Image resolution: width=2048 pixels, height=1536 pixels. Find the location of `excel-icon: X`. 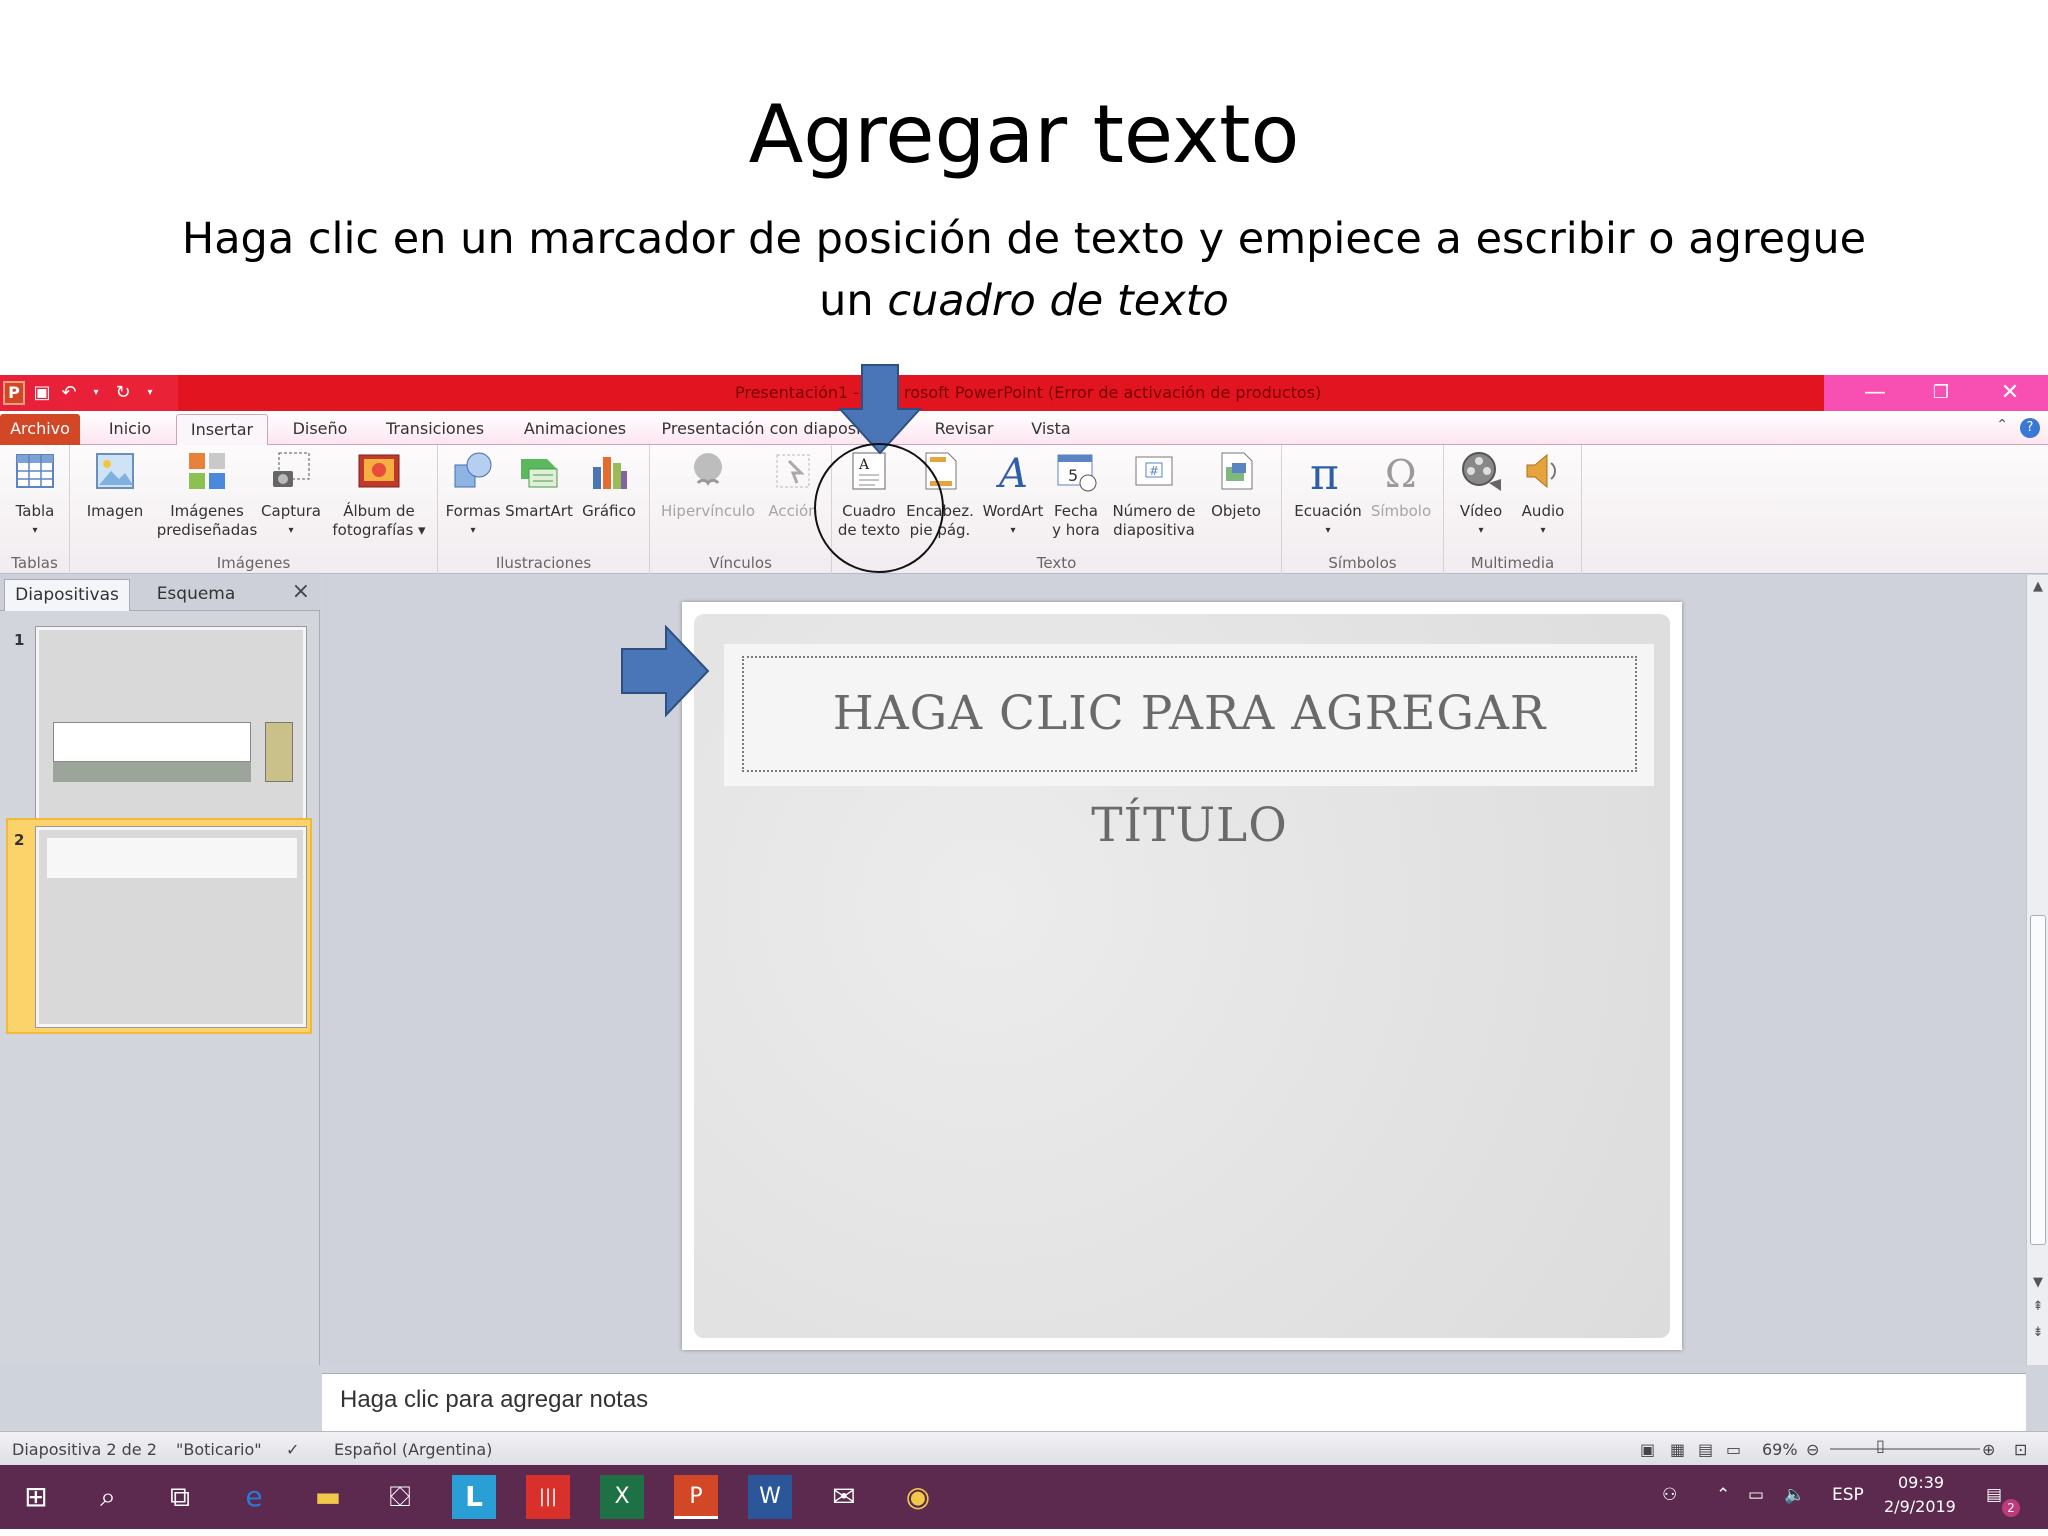

excel-icon: X is located at coordinates (622, 1497).